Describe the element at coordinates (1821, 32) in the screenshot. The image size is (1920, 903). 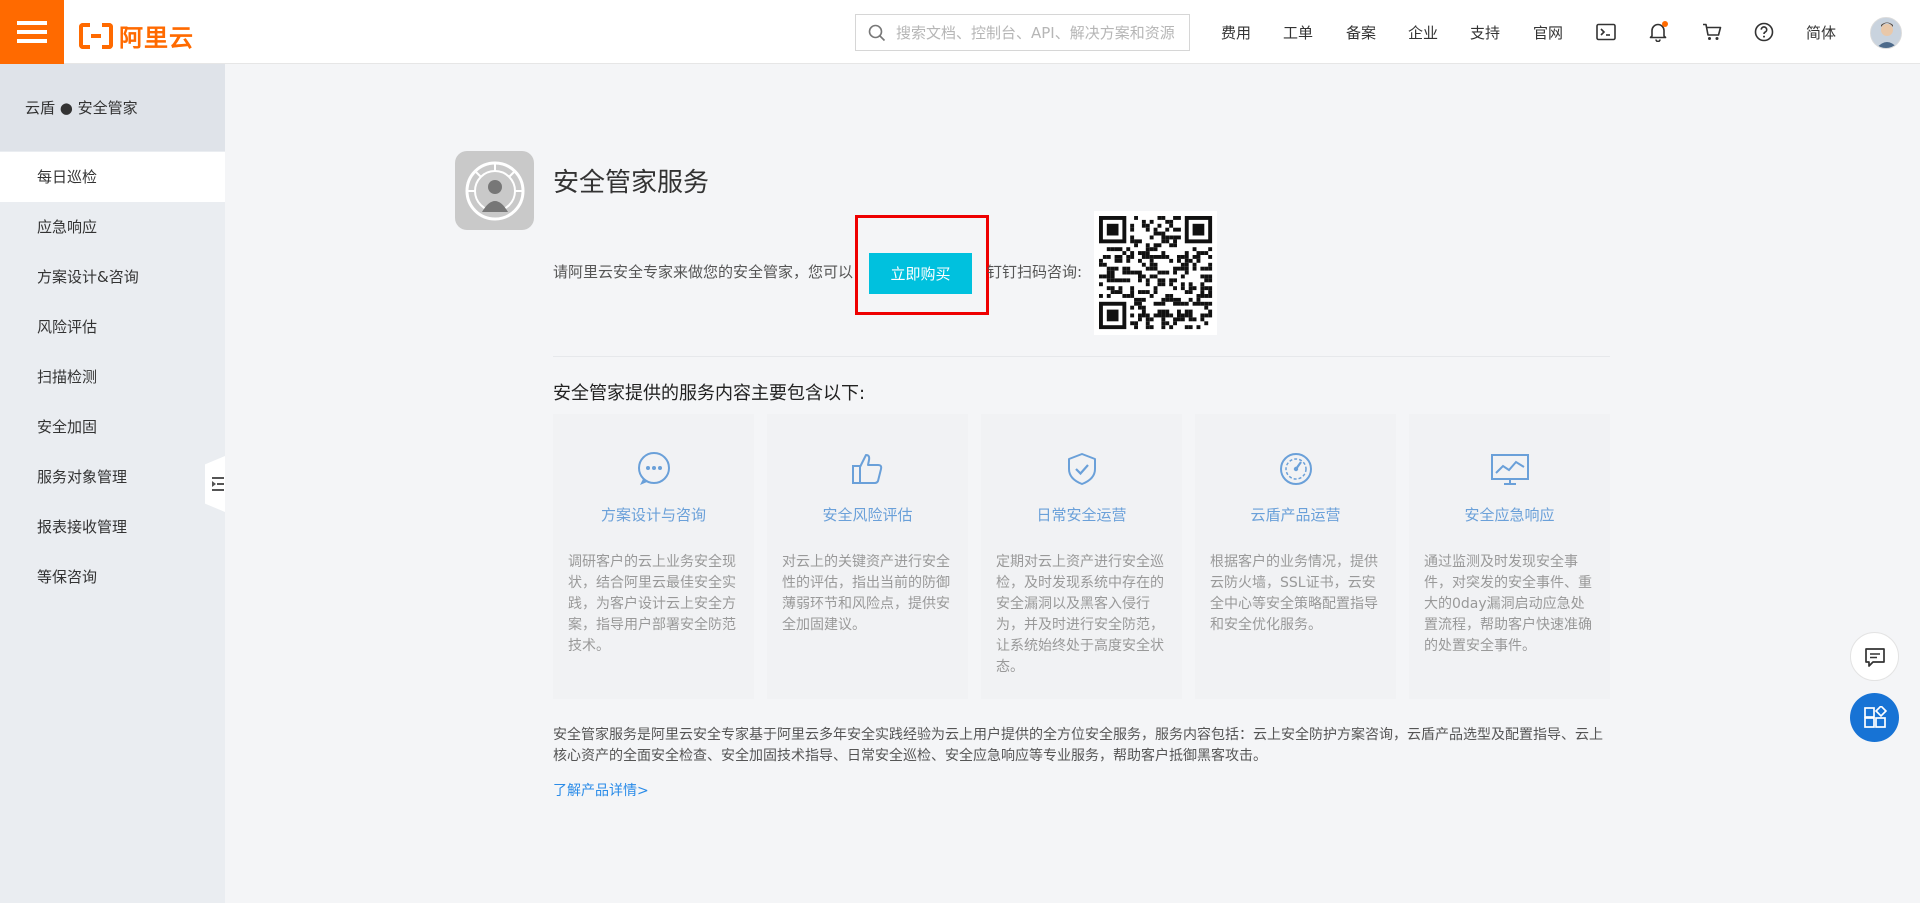
I see `language-switch: 简体` at that location.